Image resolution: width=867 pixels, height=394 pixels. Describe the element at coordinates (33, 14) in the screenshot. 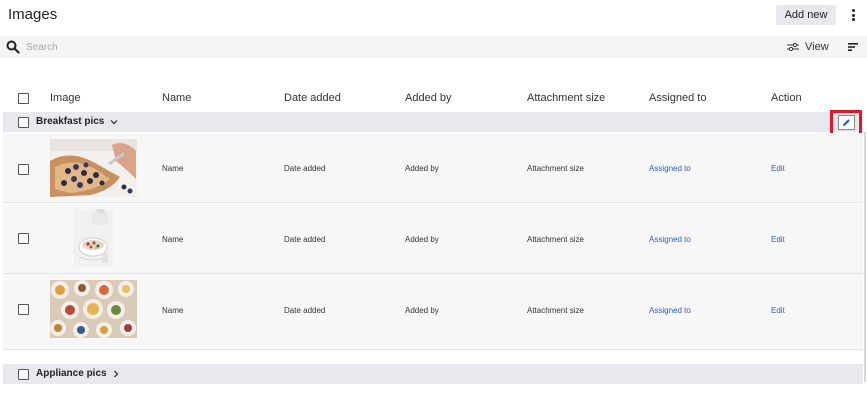

I see `page-title: Images` at that location.